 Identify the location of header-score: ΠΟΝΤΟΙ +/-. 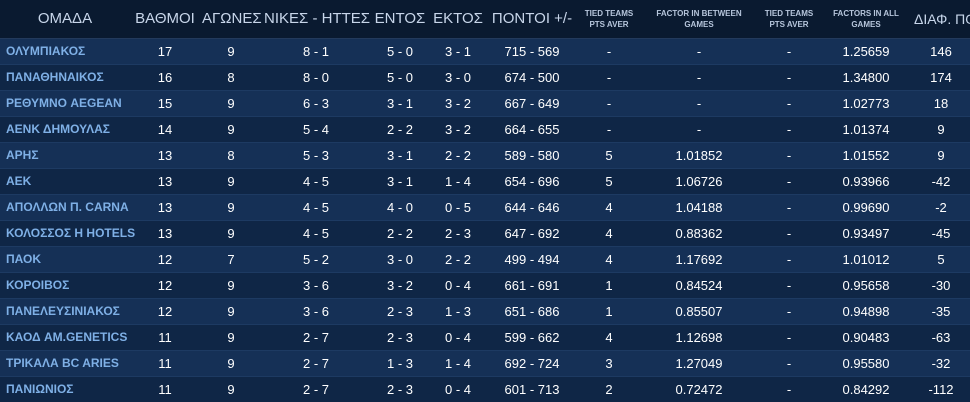
(532, 19).